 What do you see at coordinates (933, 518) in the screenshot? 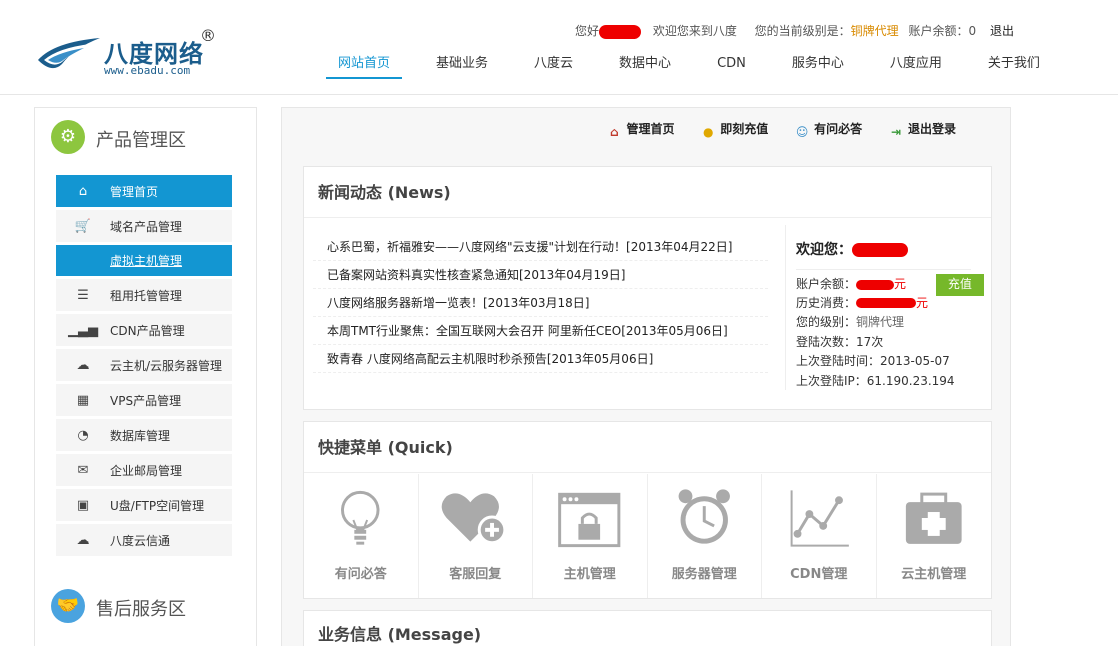
I see `first-aid-icon` at bounding box center [933, 518].